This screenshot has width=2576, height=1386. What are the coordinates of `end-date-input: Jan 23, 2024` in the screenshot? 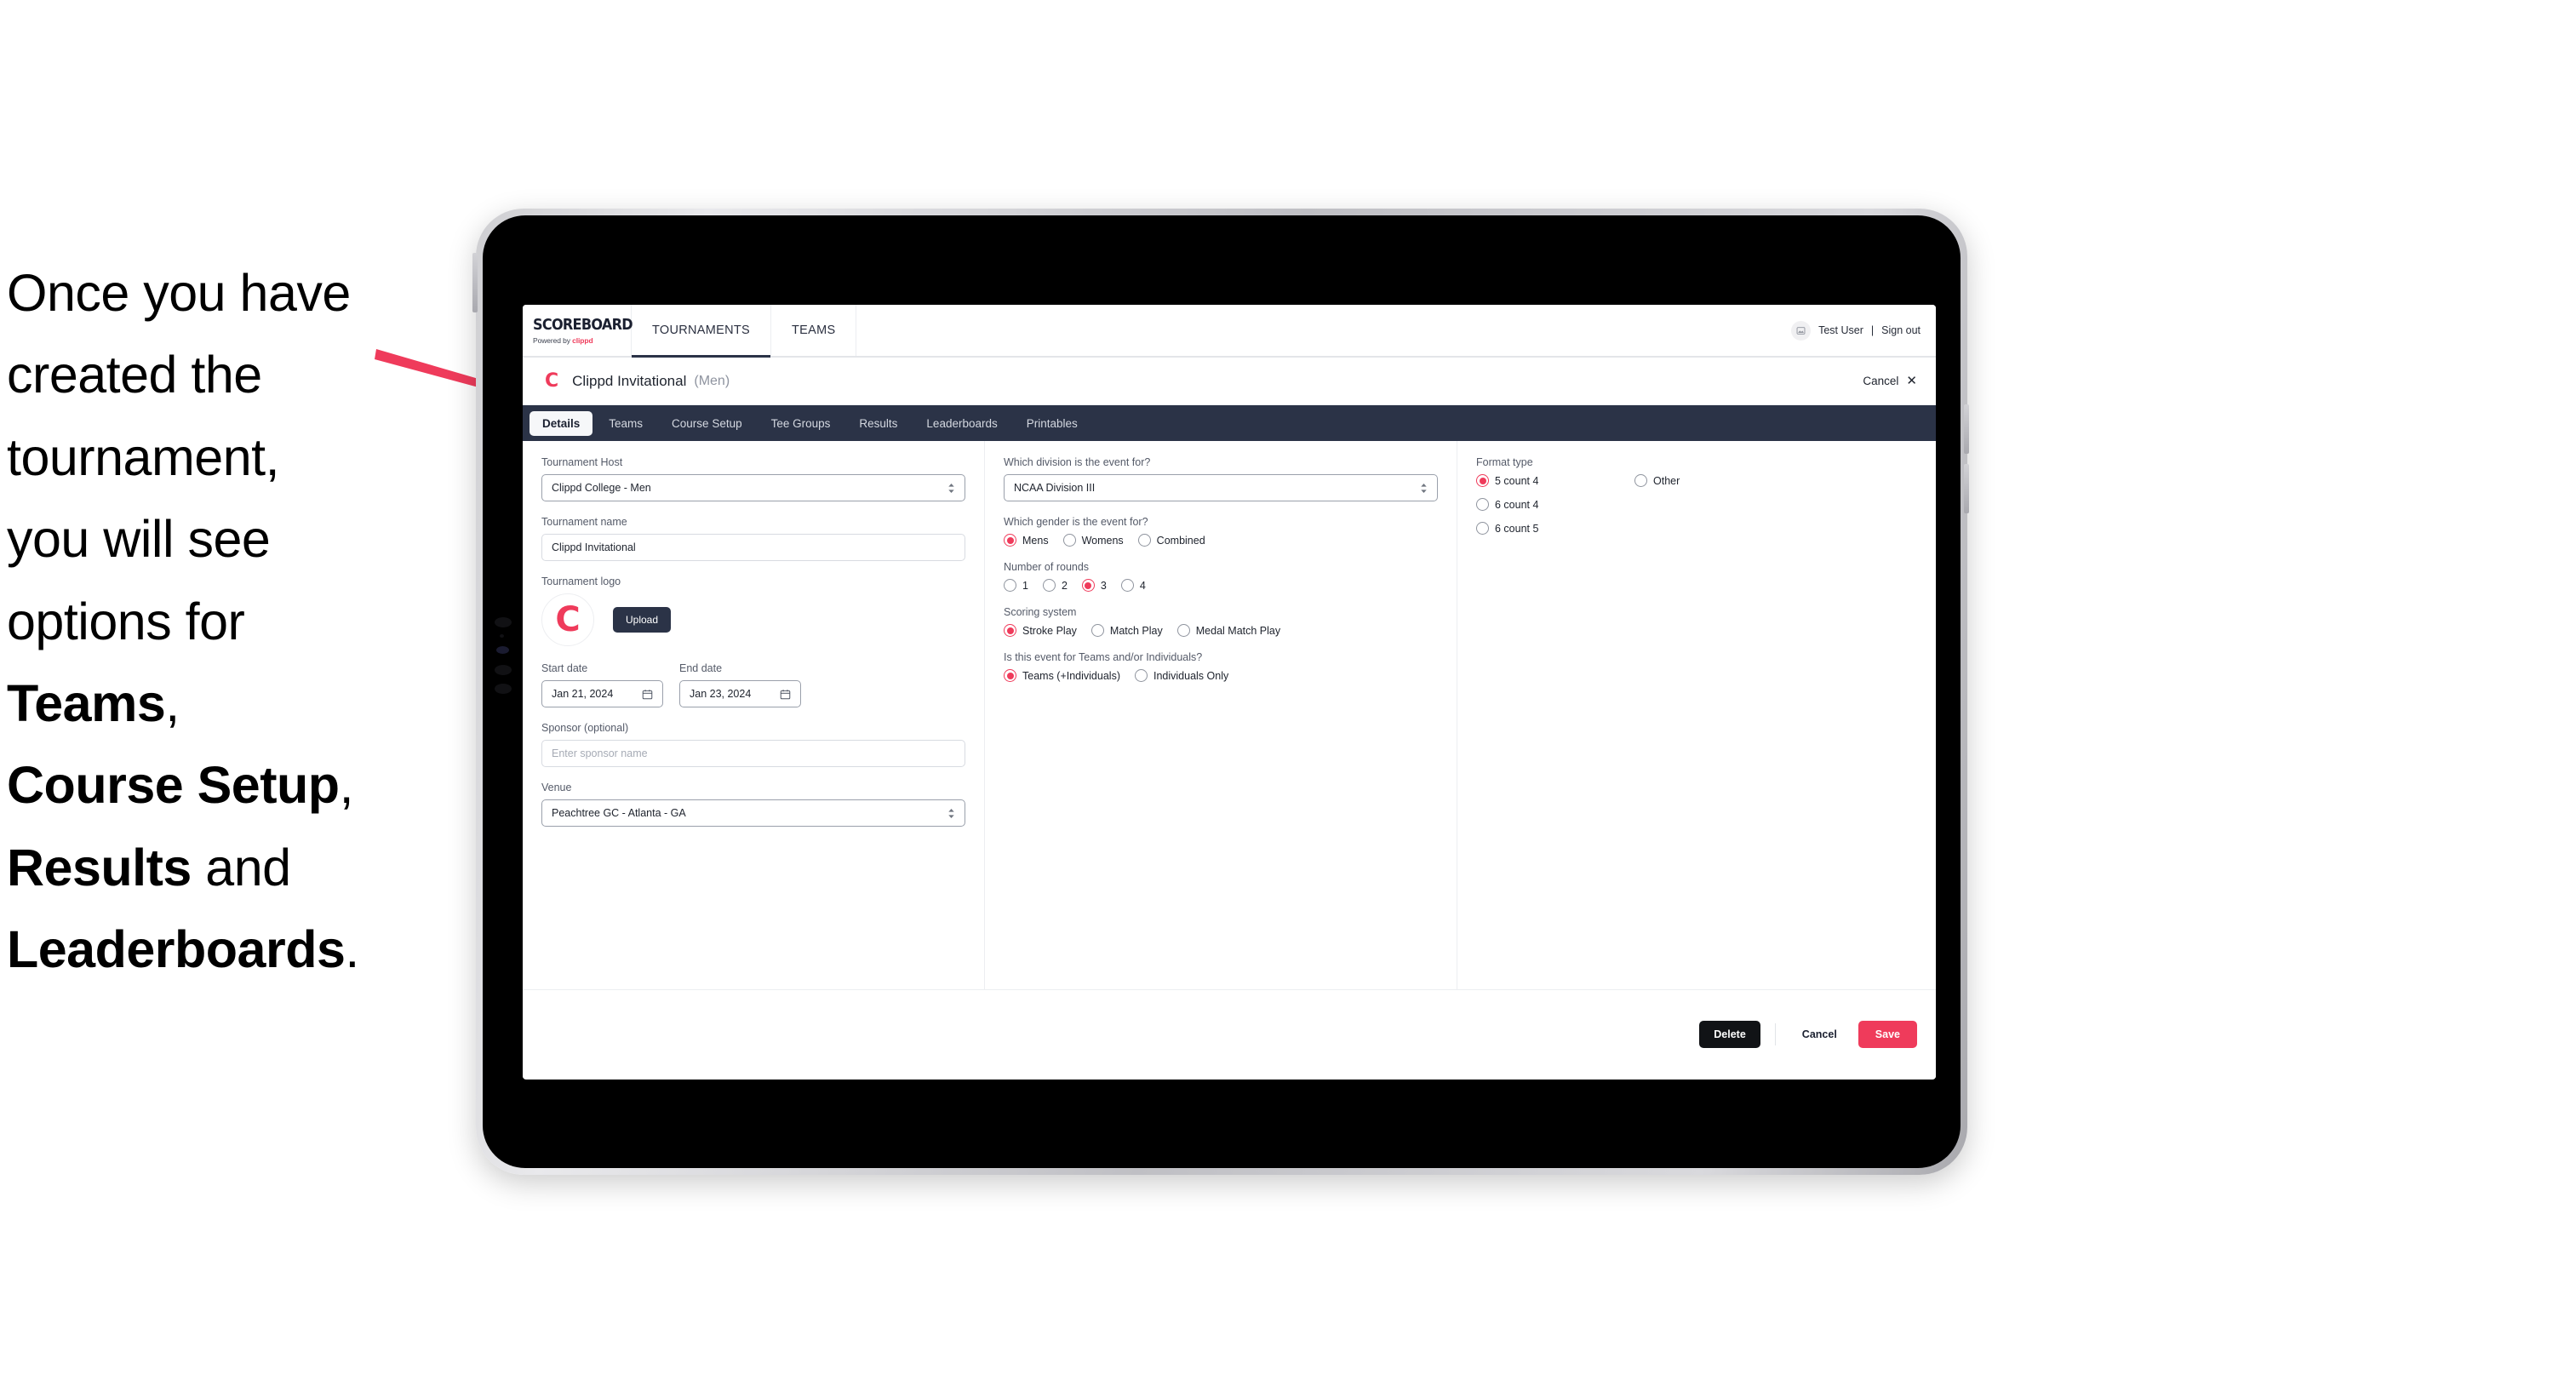 It's located at (740, 693).